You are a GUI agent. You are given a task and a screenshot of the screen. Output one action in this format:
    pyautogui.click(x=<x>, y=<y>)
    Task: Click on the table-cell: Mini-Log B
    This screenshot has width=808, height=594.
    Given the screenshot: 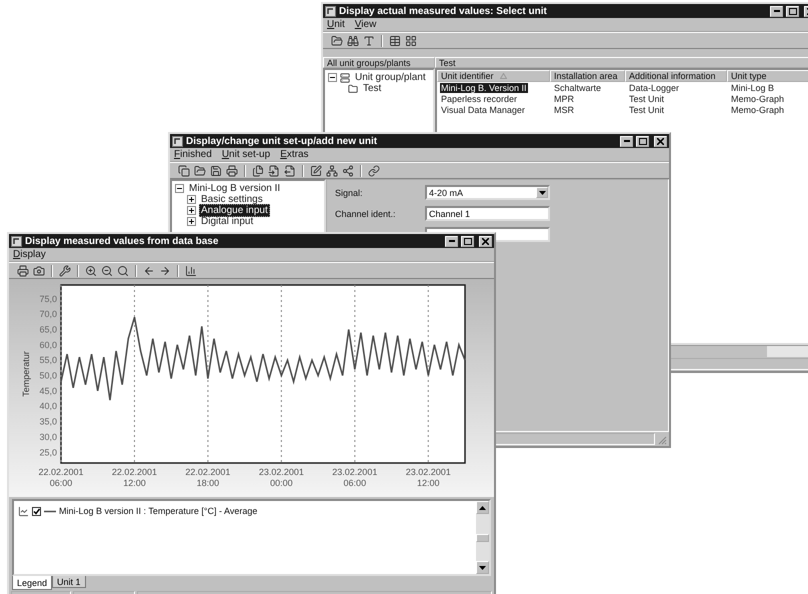 What is the action you would take?
    pyautogui.click(x=753, y=87)
    